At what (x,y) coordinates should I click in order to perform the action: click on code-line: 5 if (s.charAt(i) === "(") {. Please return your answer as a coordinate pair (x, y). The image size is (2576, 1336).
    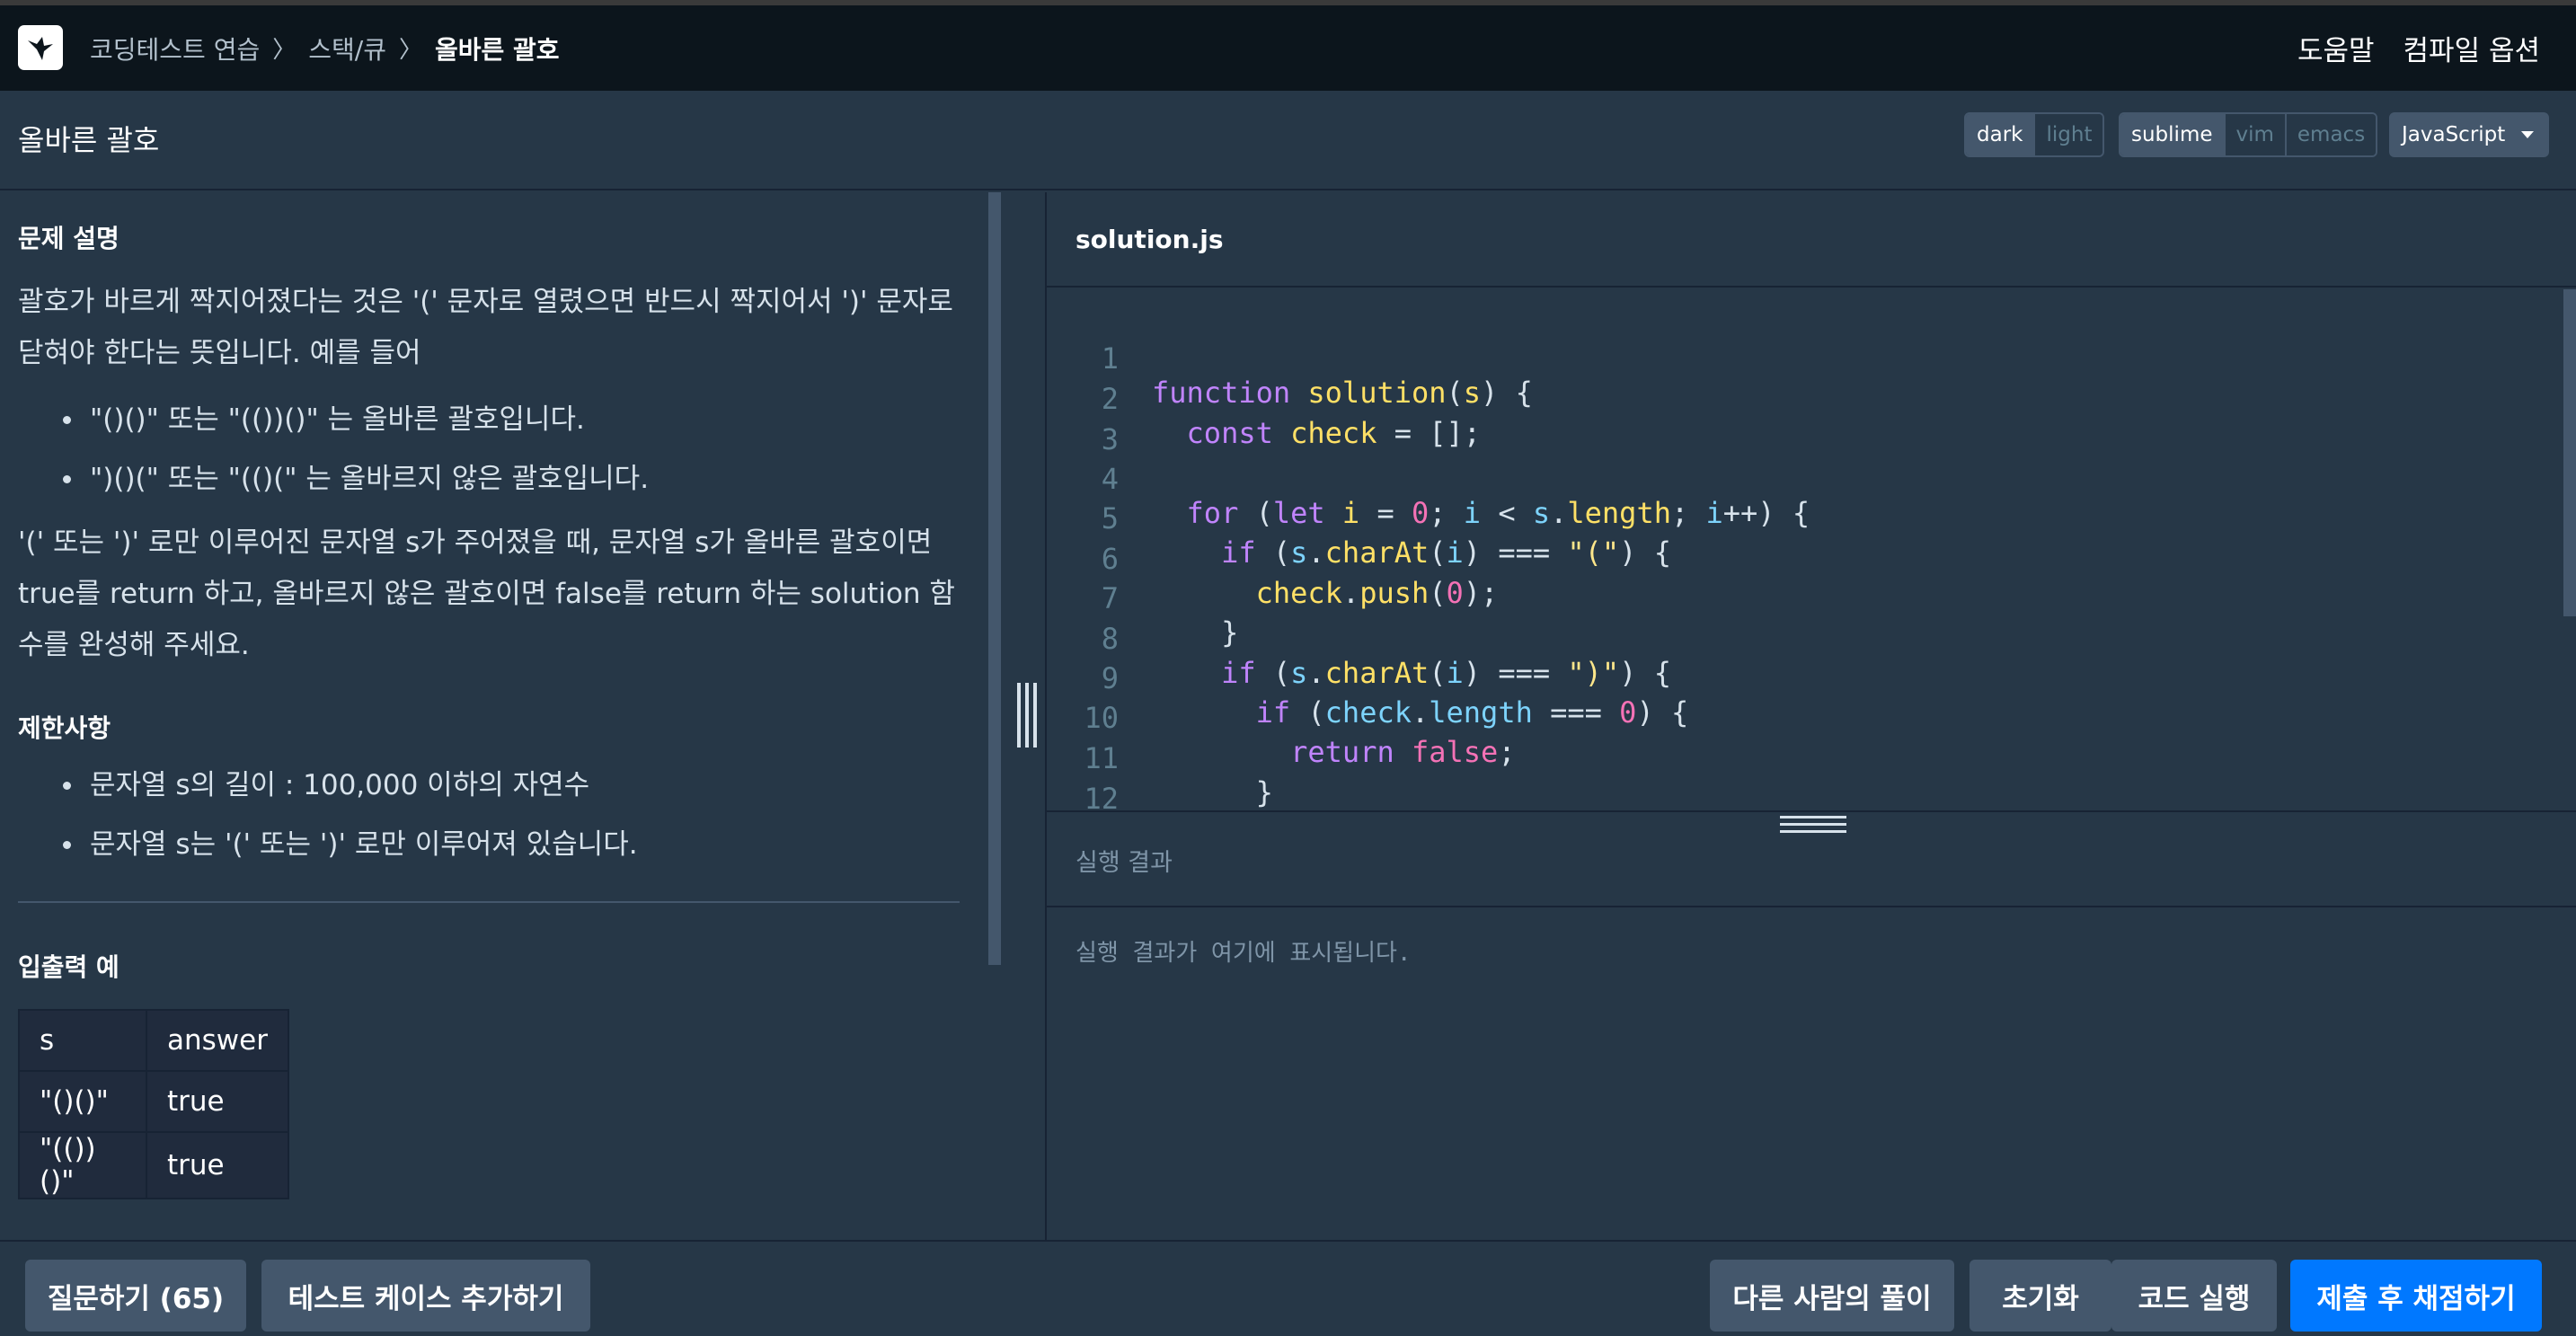
    Looking at the image, I should click on (1810, 518).